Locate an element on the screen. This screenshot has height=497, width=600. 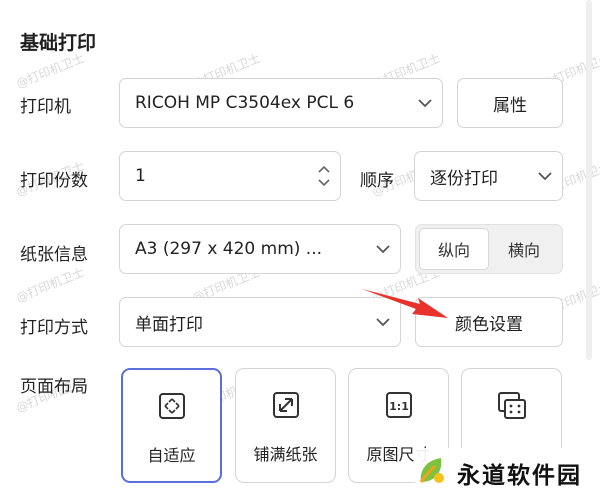
site-logo-badge: 永道软件园 is located at coordinates (507, 472).